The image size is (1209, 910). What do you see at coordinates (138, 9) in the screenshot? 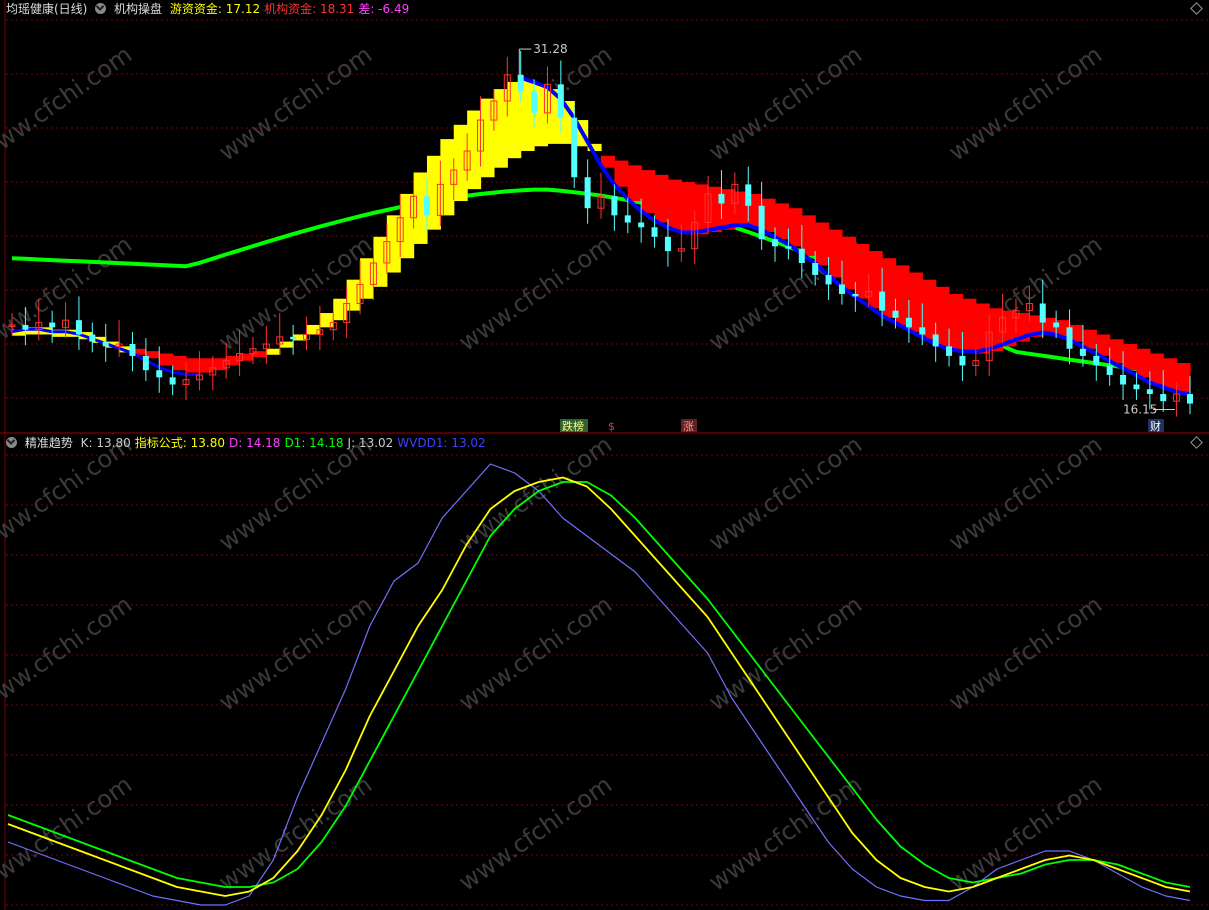
I see `top-indicator-name: 机构操盘` at bounding box center [138, 9].